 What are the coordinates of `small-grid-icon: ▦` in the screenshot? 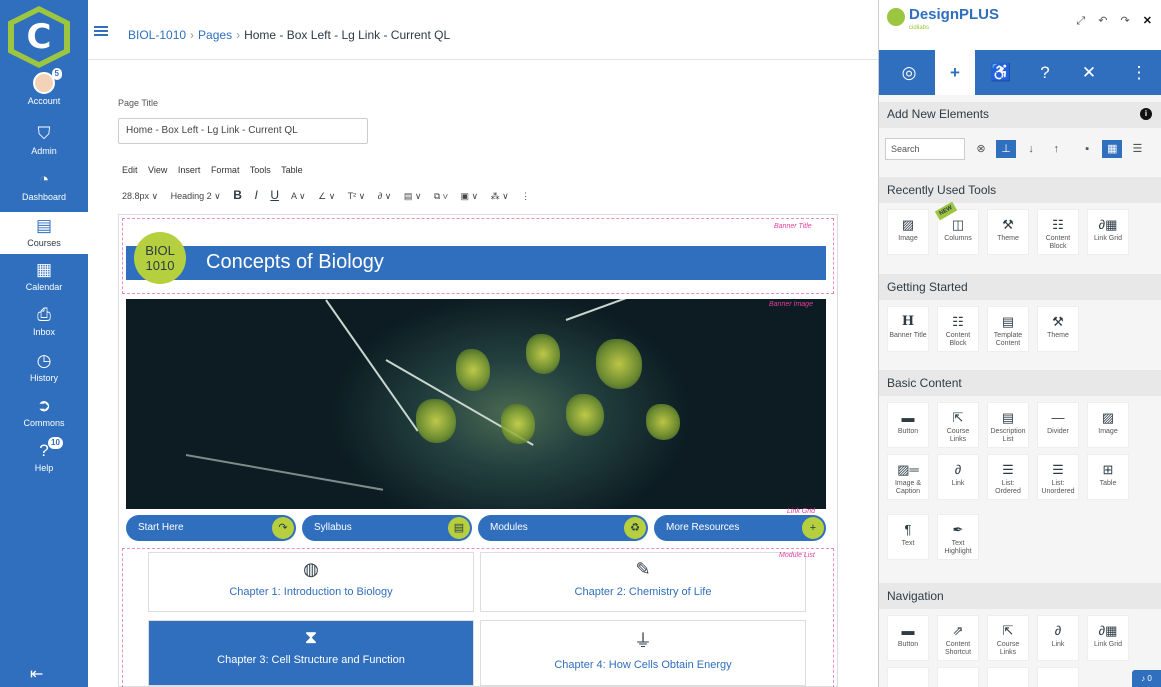 It's located at (1112, 149).